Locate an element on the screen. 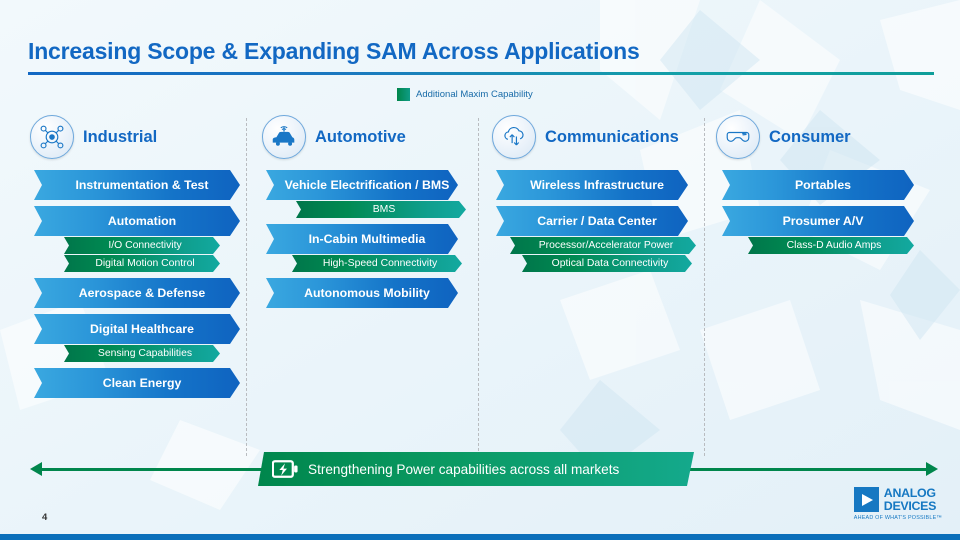 This screenshot has width=960, height=540. column-header-automotive: Automotive is located at coordinates (334, 137).